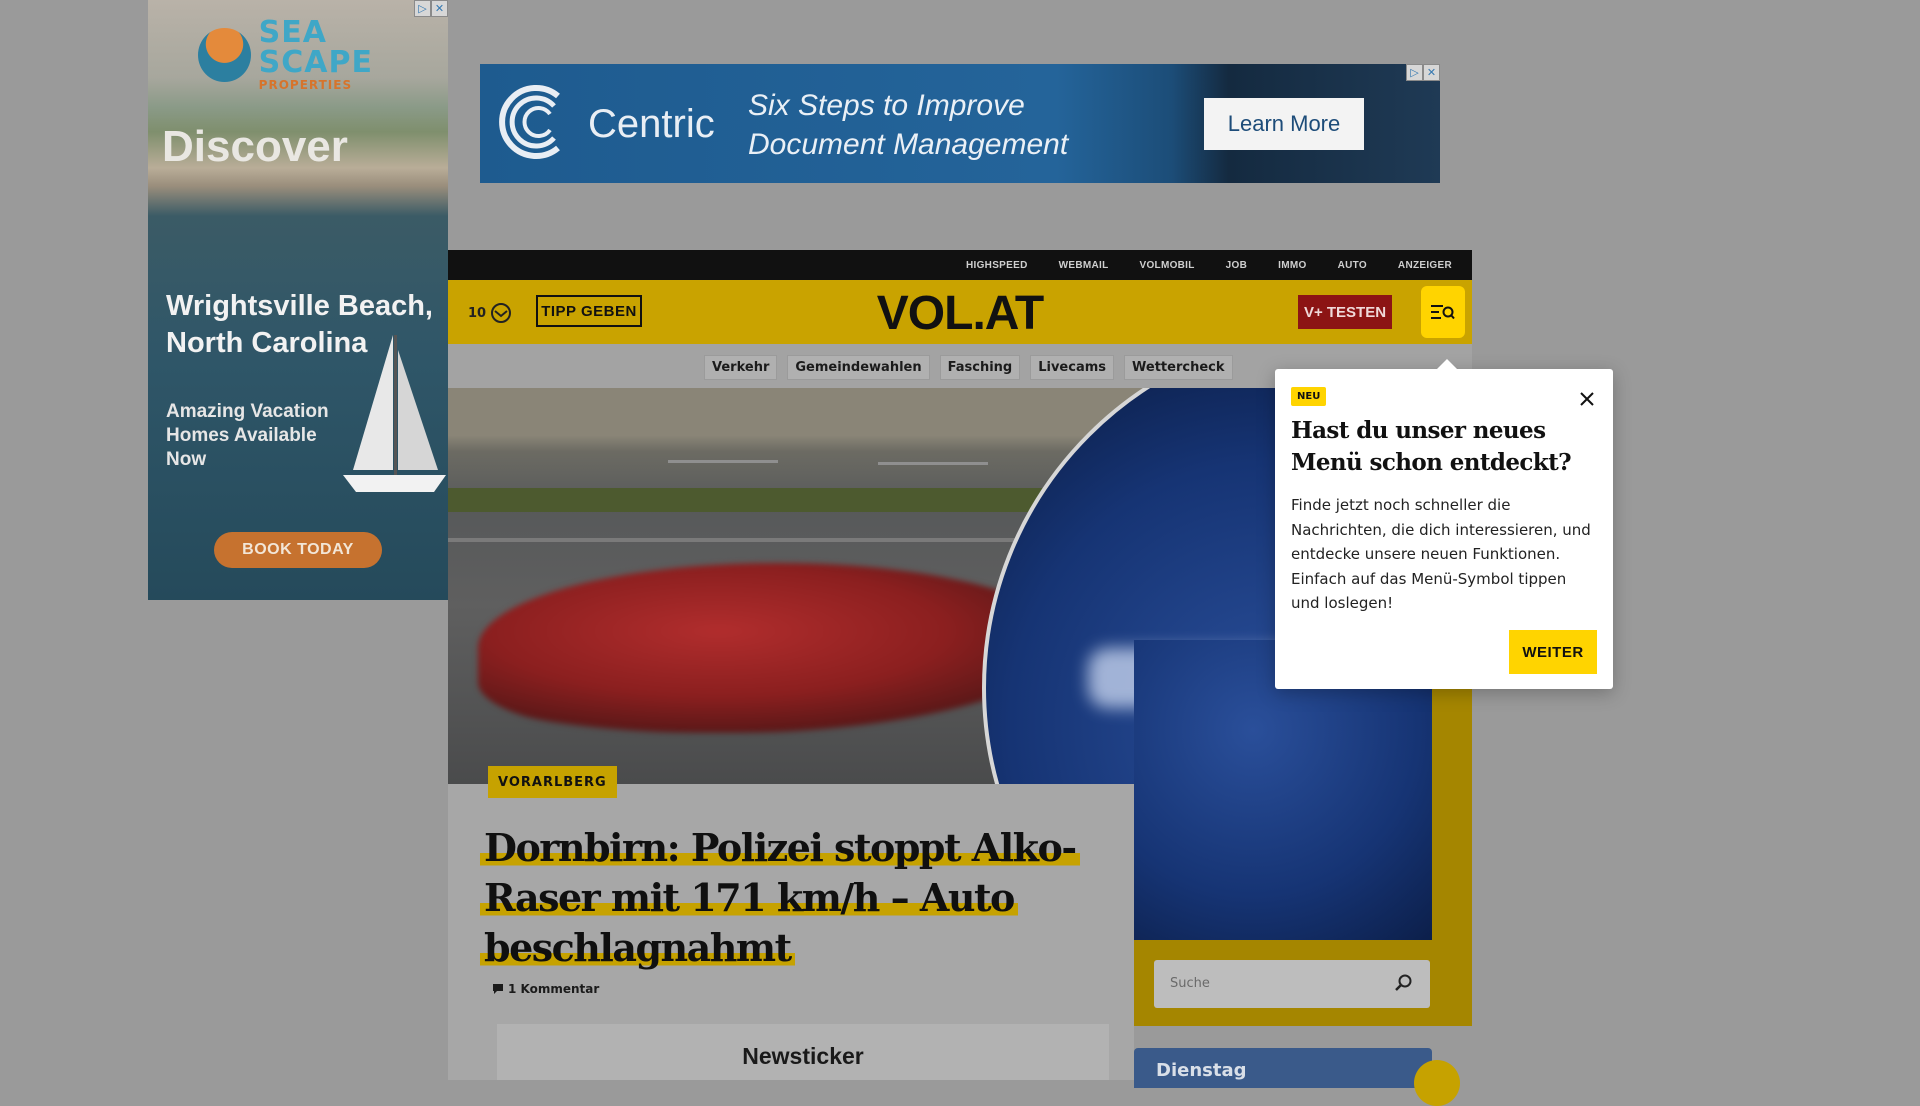 The image size is (1920, 1106). What do you see at coordinates (255, 146) in the screenshot?
I see `ad-discover: Discover` at bounding box center [255, 146].